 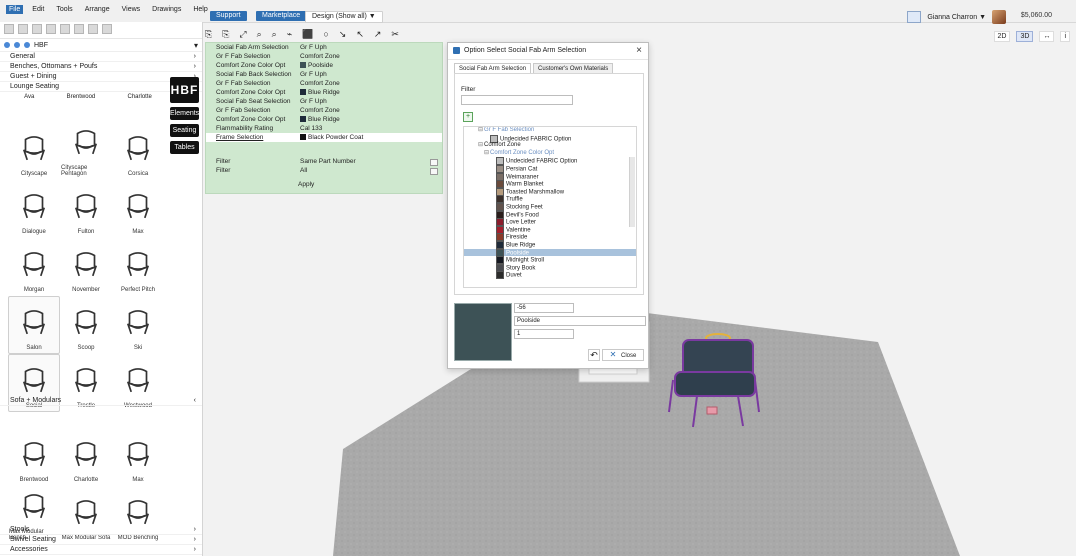 I want to click on reset-icon: ↶, so click(x=594, y=355).